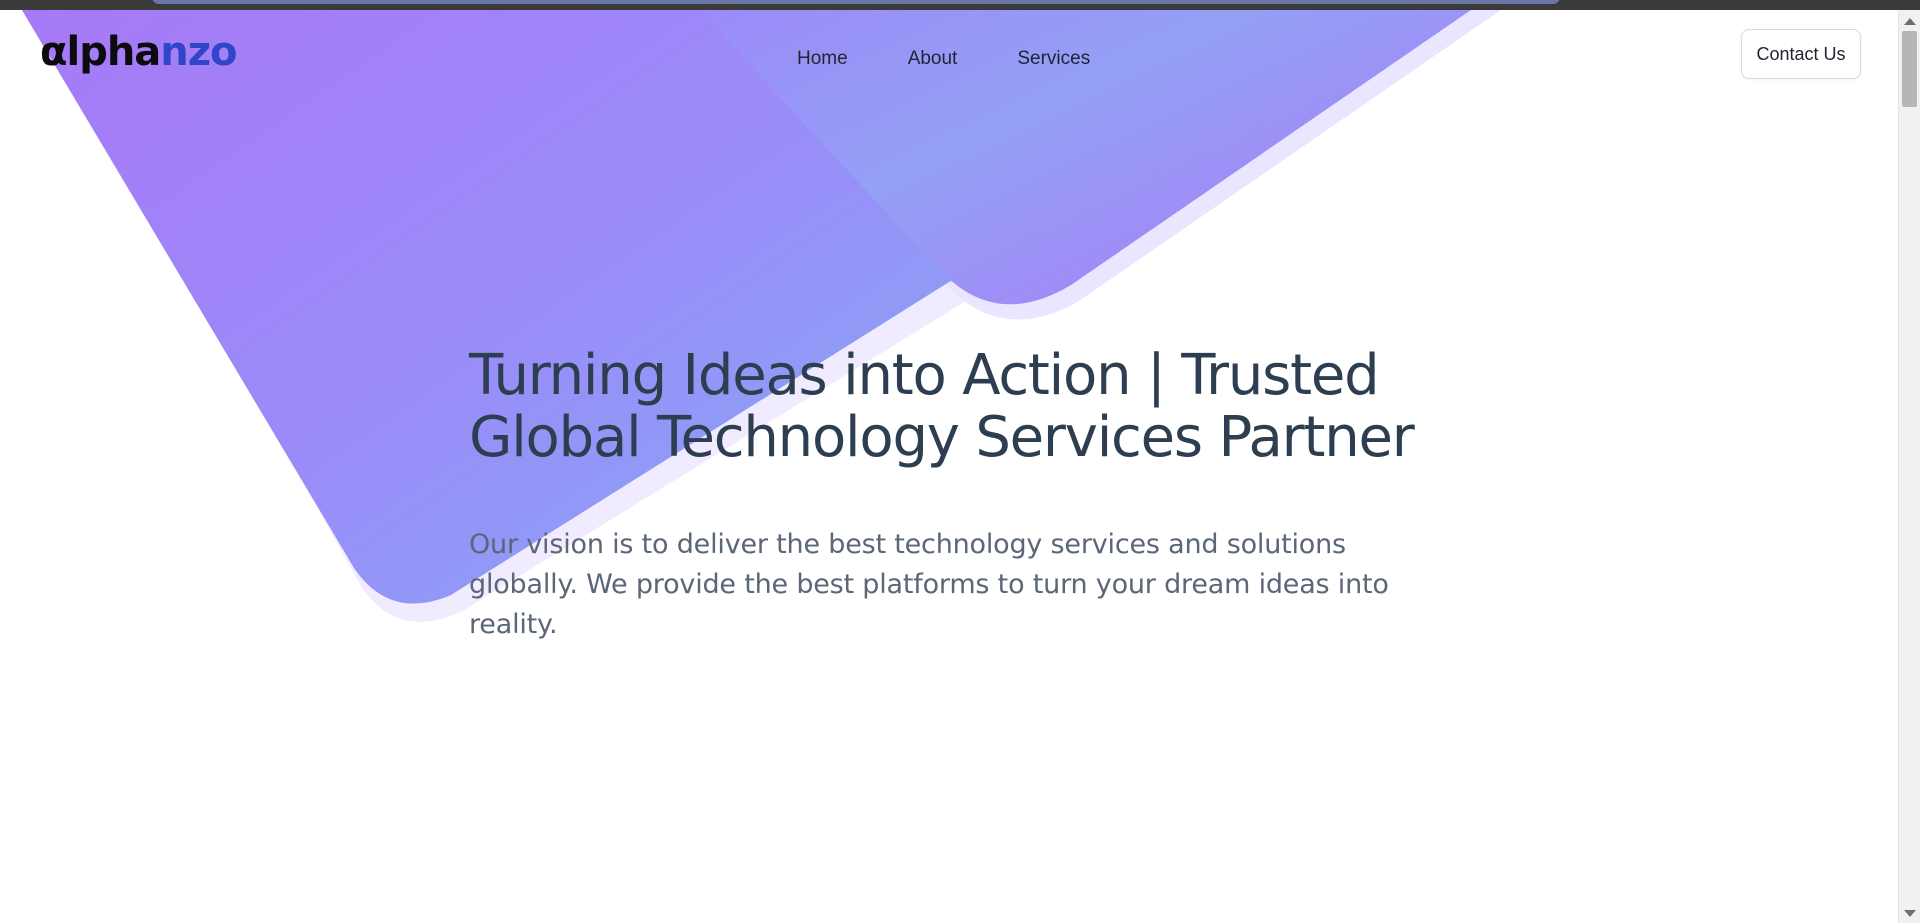 The width and height of the screenshot is (1920, 923). I want to click on browser-top-strip, so click(960, 5).